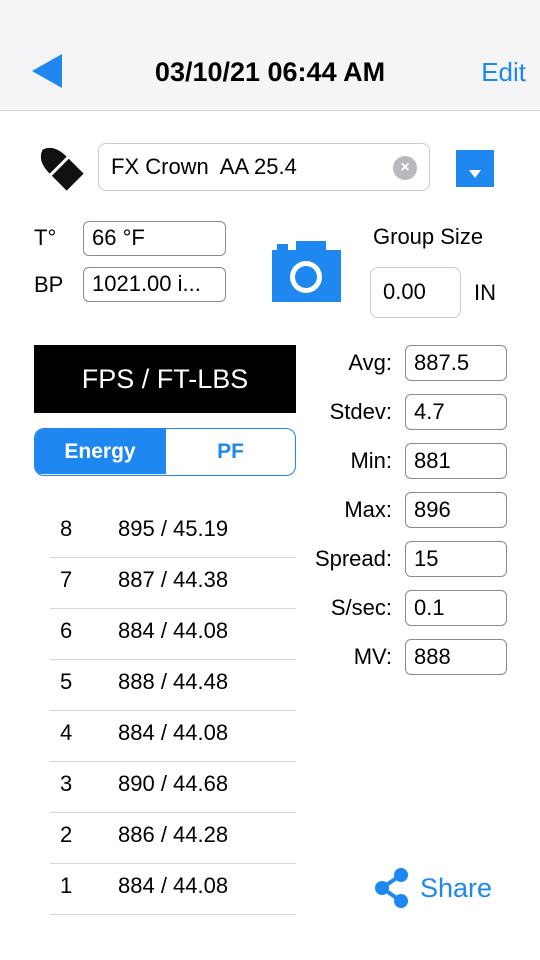 The image size is (540, 960). What do you see at coordinates (370, 362) in the screenshot?
I see `stat-label-avg: Avg:` at bounding box center [370, 362].